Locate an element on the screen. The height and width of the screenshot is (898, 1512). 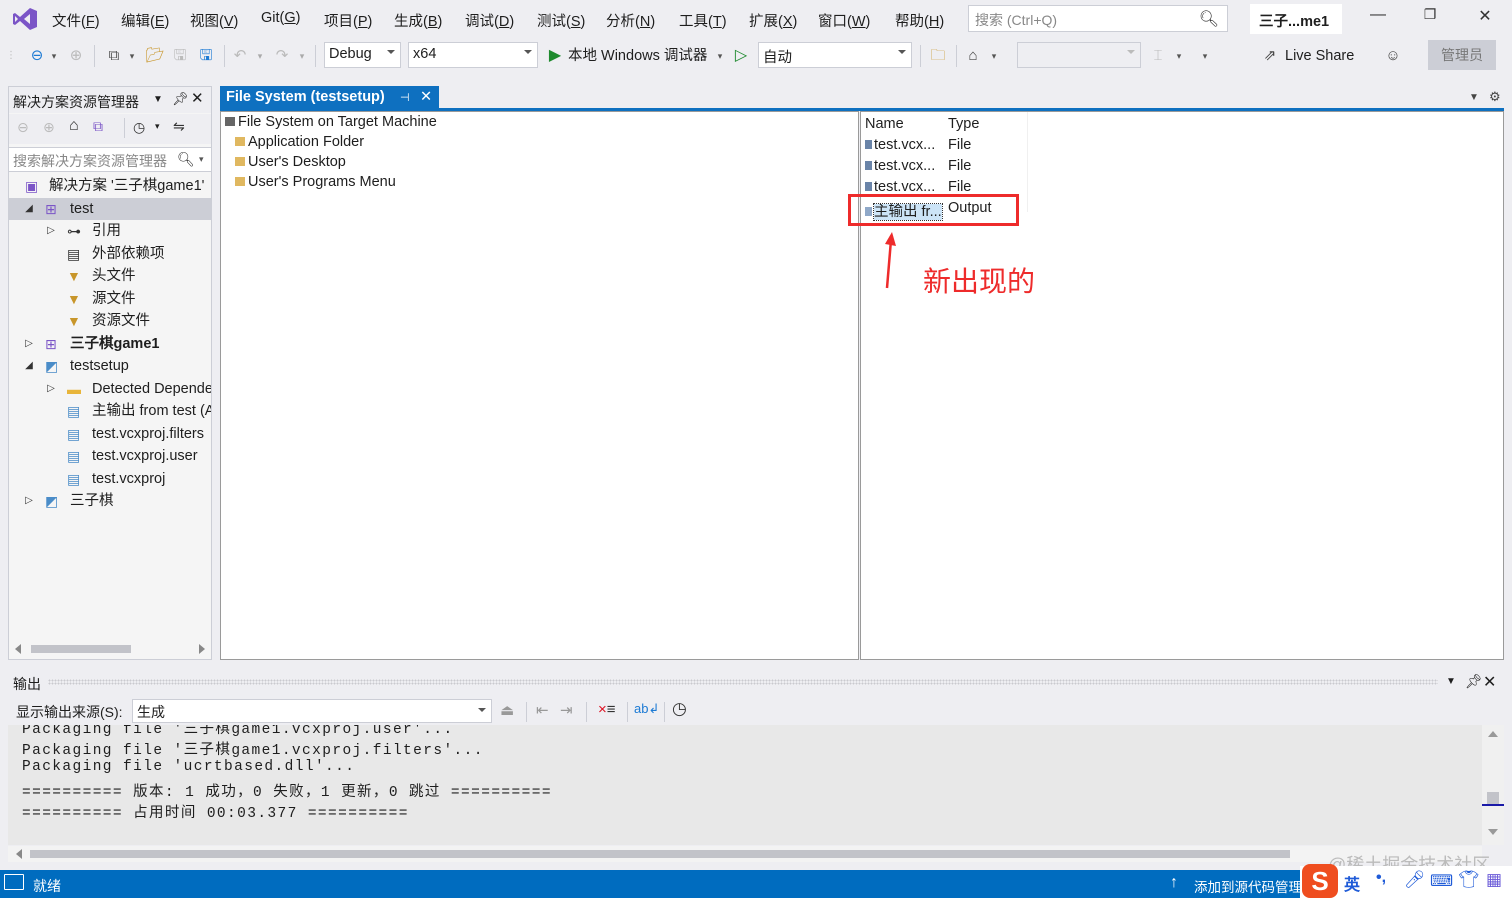
fs-tree-item: User's Desktop is located at coordinates (290, 162).